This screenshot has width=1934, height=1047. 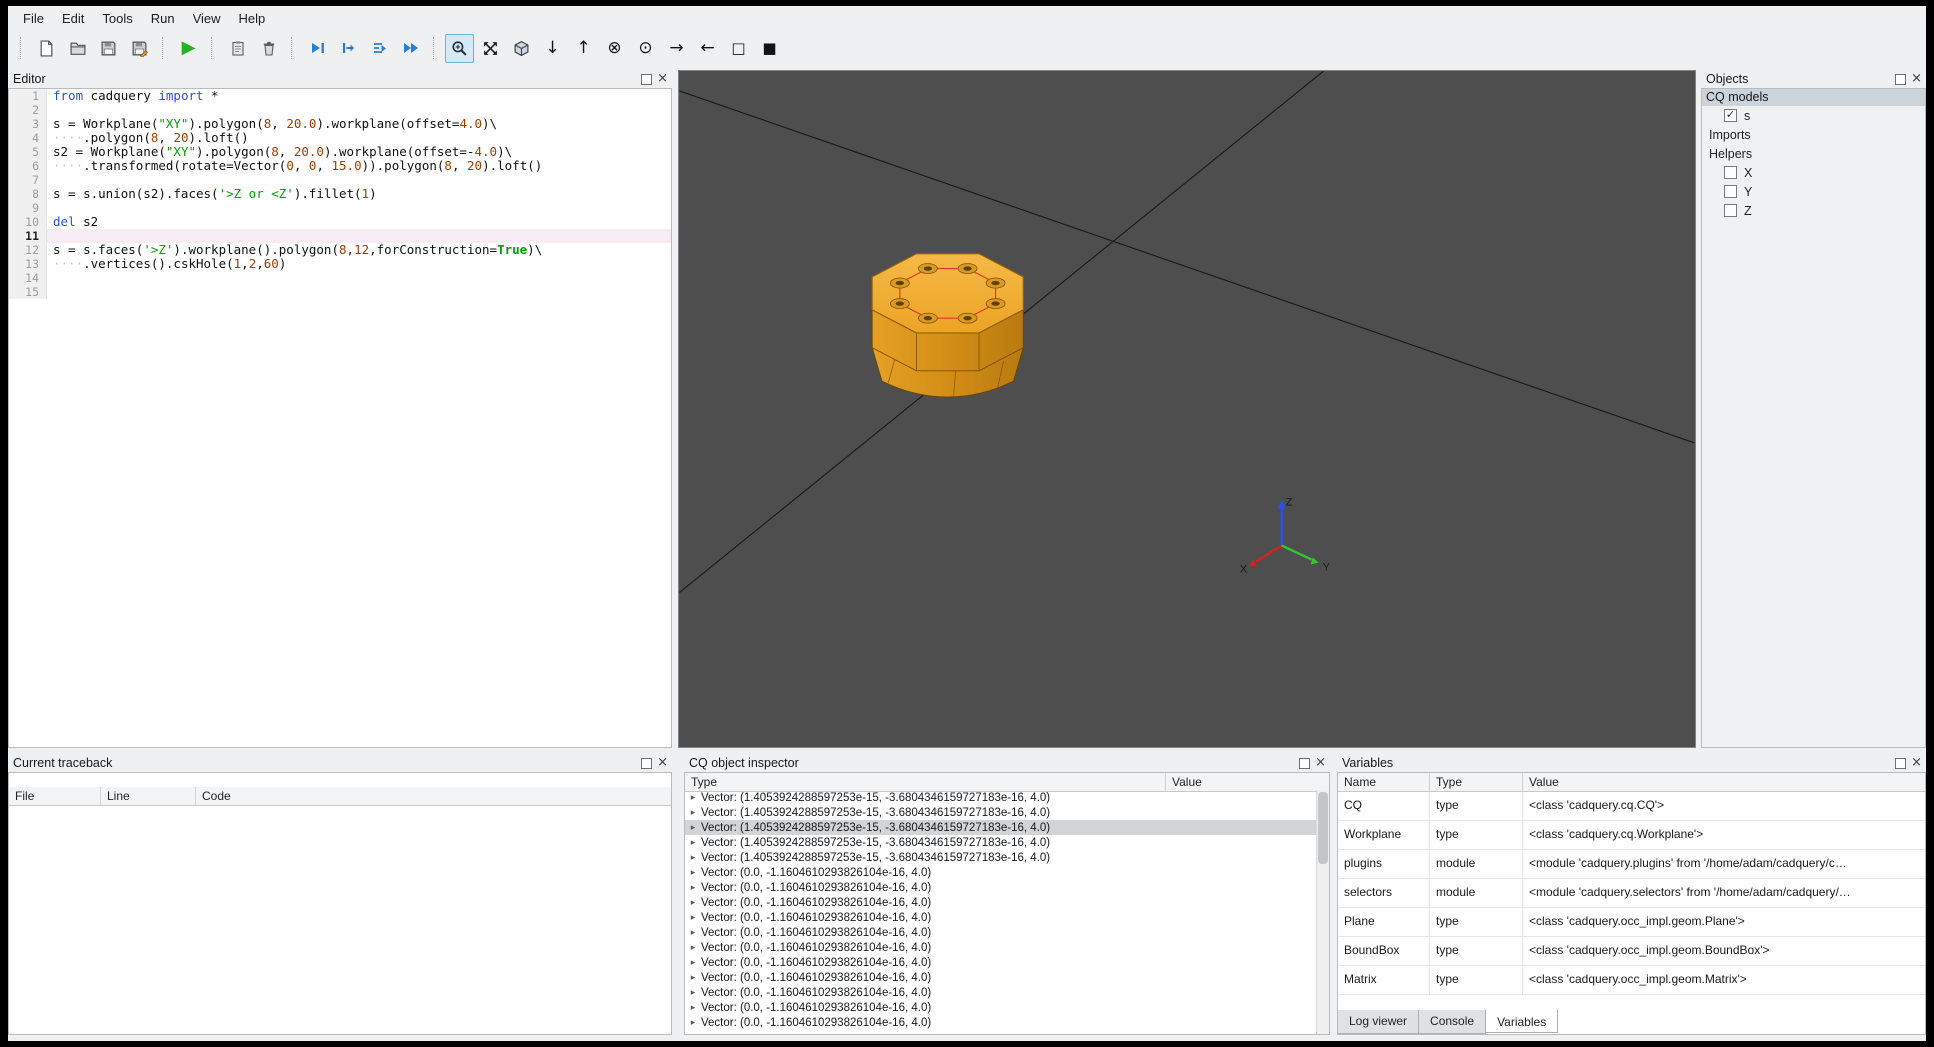 I want to click on save-as-button, so click(x=139, y=48).